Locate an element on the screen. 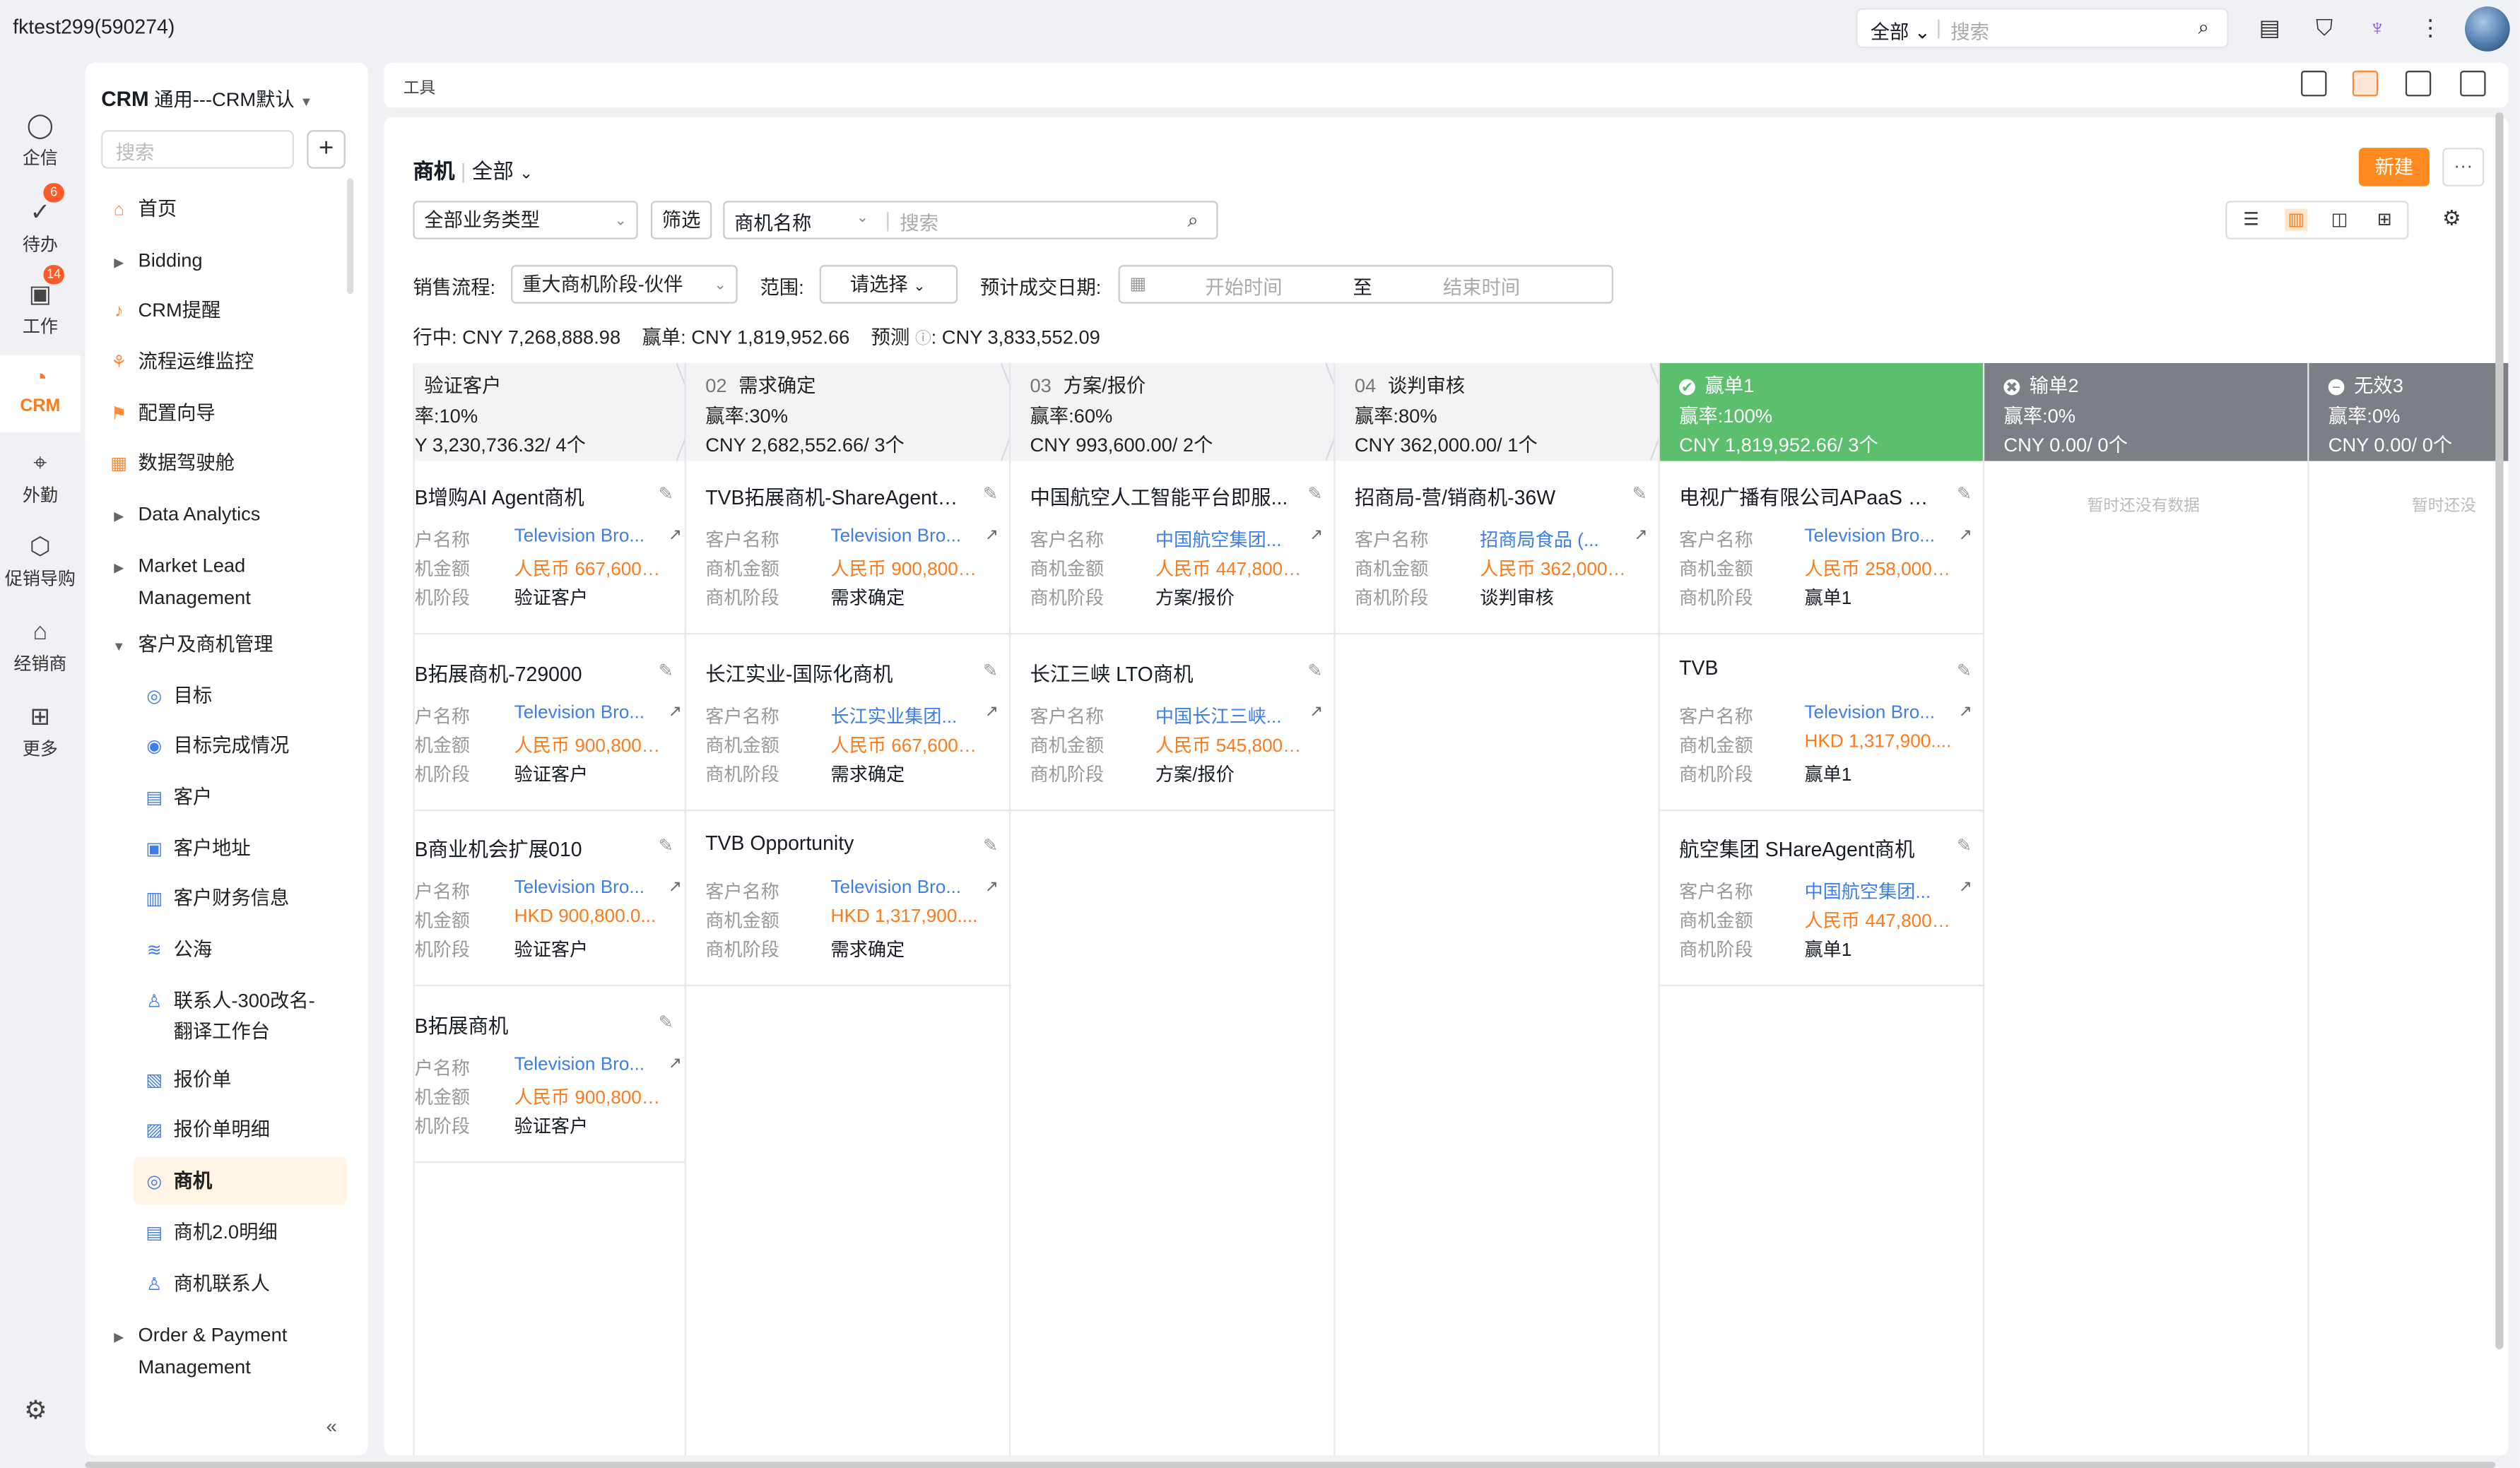 The image size is (2520, 1468). new-button: 新建 is located at coordinates (2394, 167).